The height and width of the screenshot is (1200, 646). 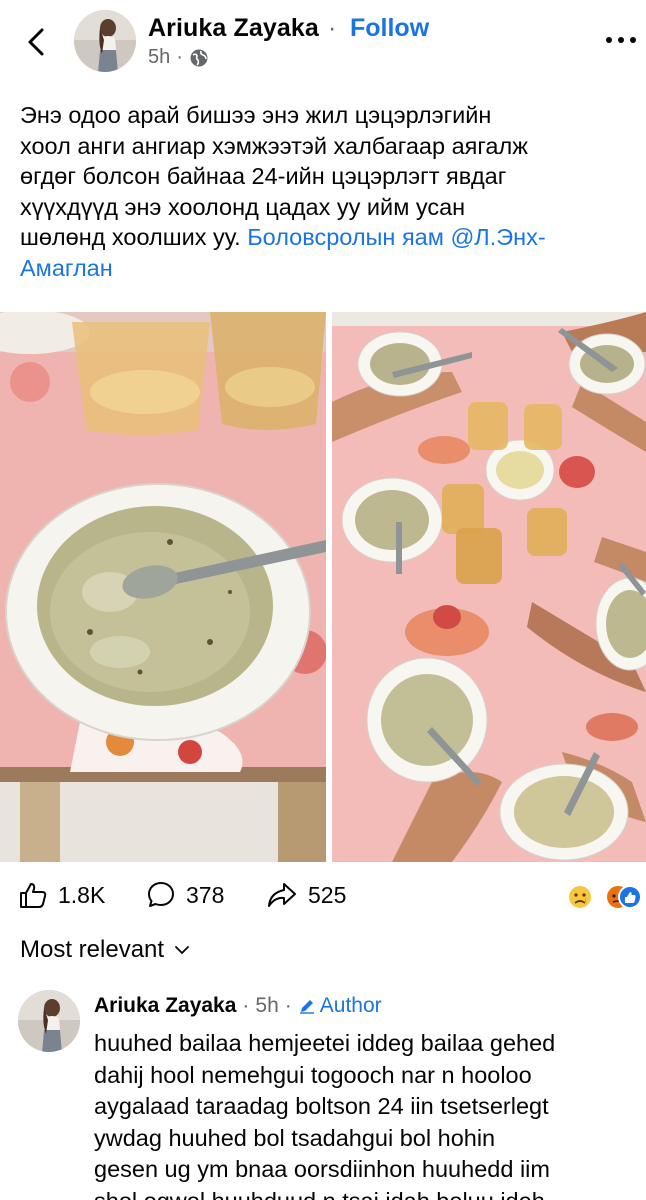 I want to click on back-arrow-icon, so click(x=36, y=42).